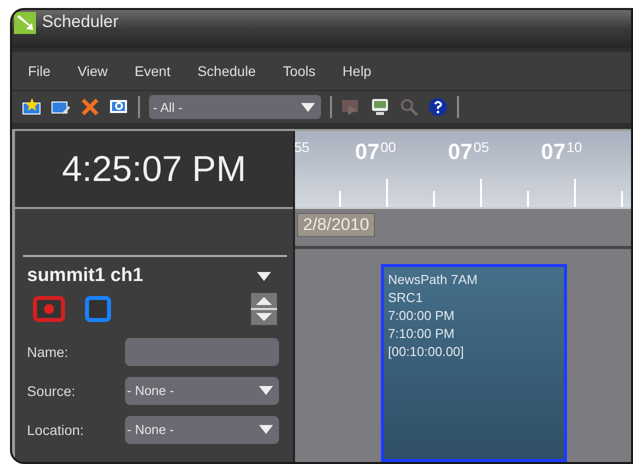 Image resolution: width=633 pixels, height=464 pixels. What do you see at coordinates (406, 298) in the screenshot?
I see `event-text: SRC1` at bounding box center [406, 298].